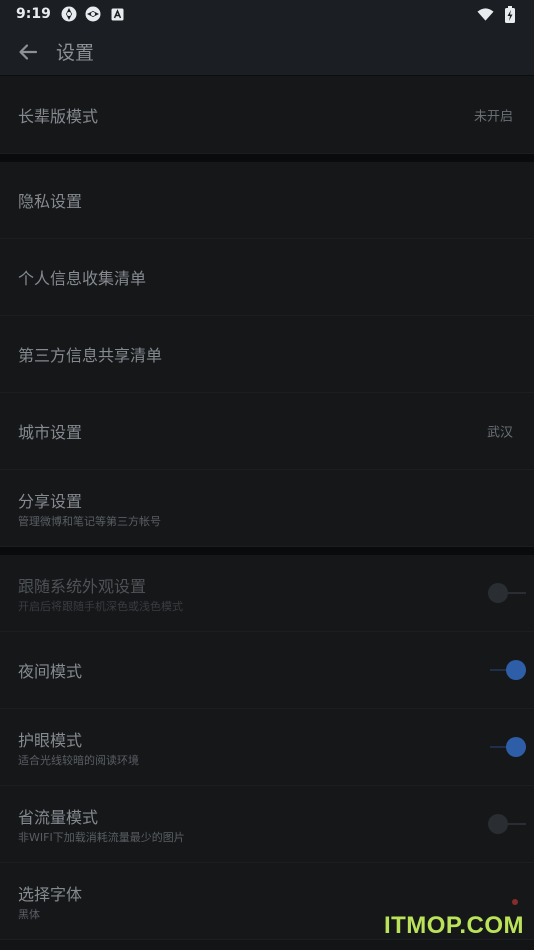 The image size is (534, 950). Describe the element at coordinates (267, 431) in the screenshot. I see `city-settings-item: 城市设置 武汉` at that location.